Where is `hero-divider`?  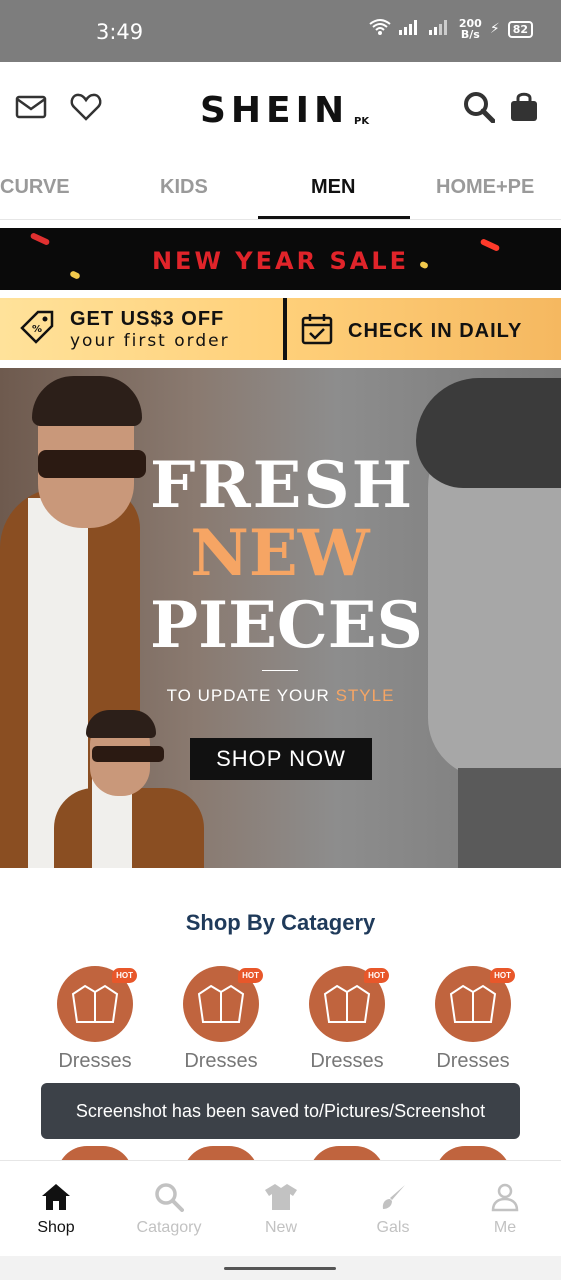 hero-divider is located at coordinates (280, 670).